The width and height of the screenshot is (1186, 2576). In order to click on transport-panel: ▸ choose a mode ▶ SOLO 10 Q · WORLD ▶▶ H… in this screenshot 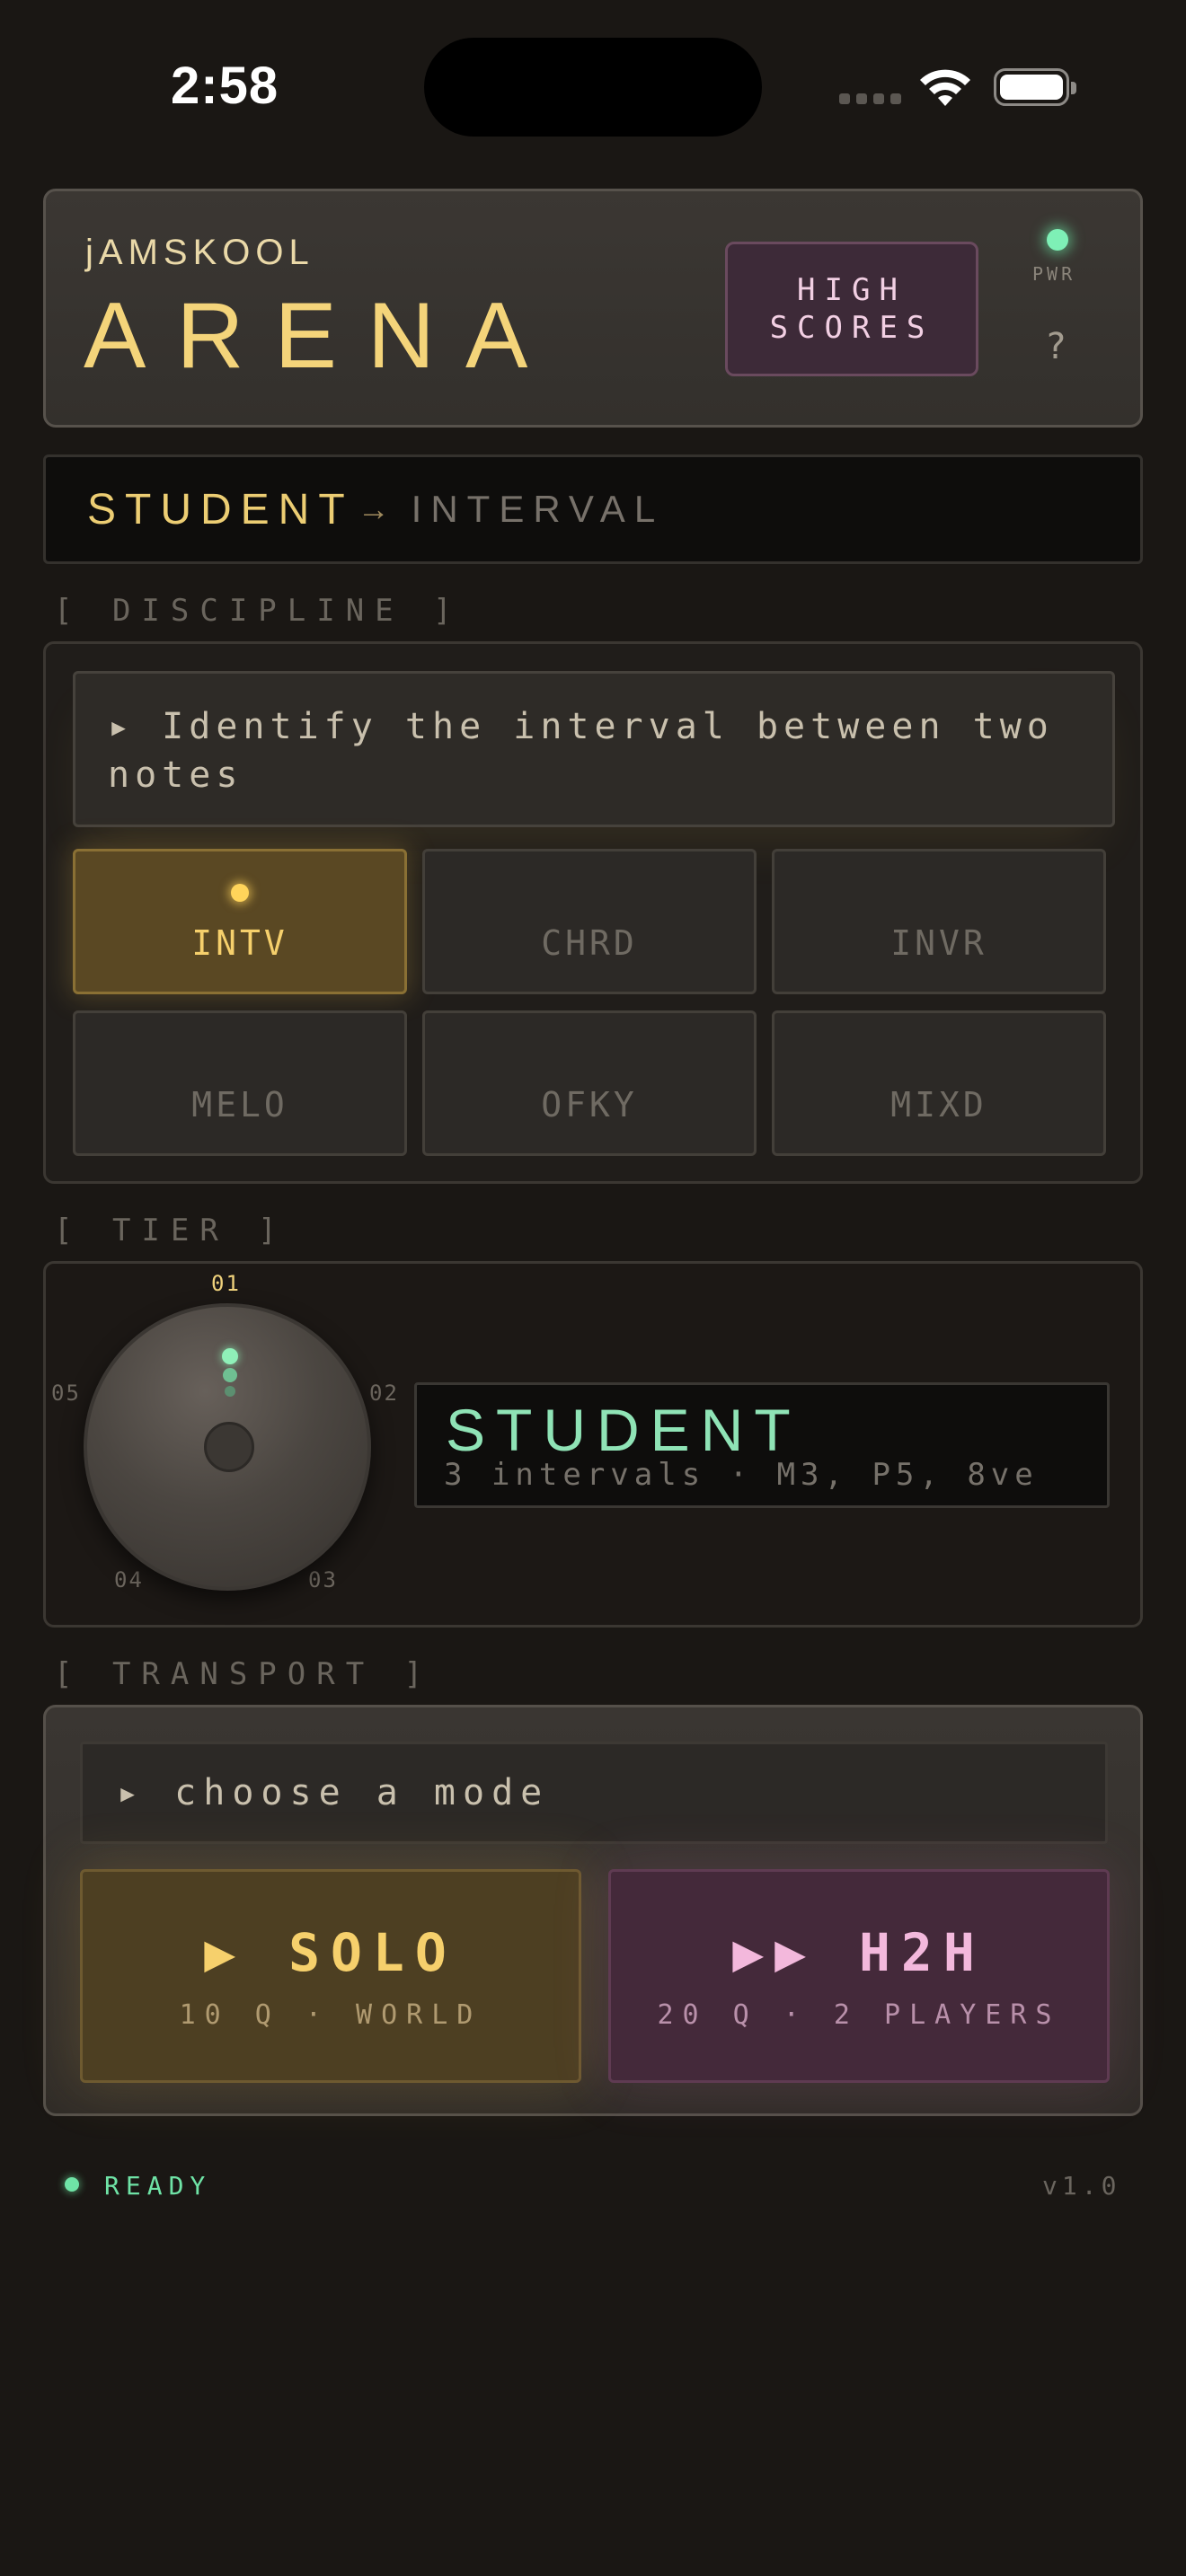, I will do `click(593, 1910)`.